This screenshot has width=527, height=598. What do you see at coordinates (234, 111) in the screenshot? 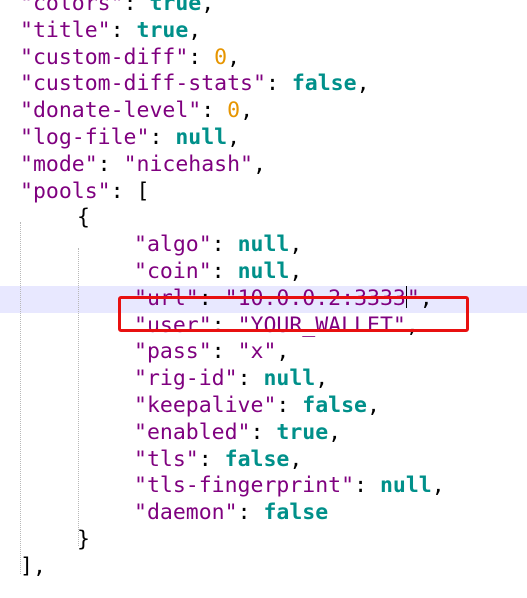
I see `token-num: 0` at bounding box center [234, 111].